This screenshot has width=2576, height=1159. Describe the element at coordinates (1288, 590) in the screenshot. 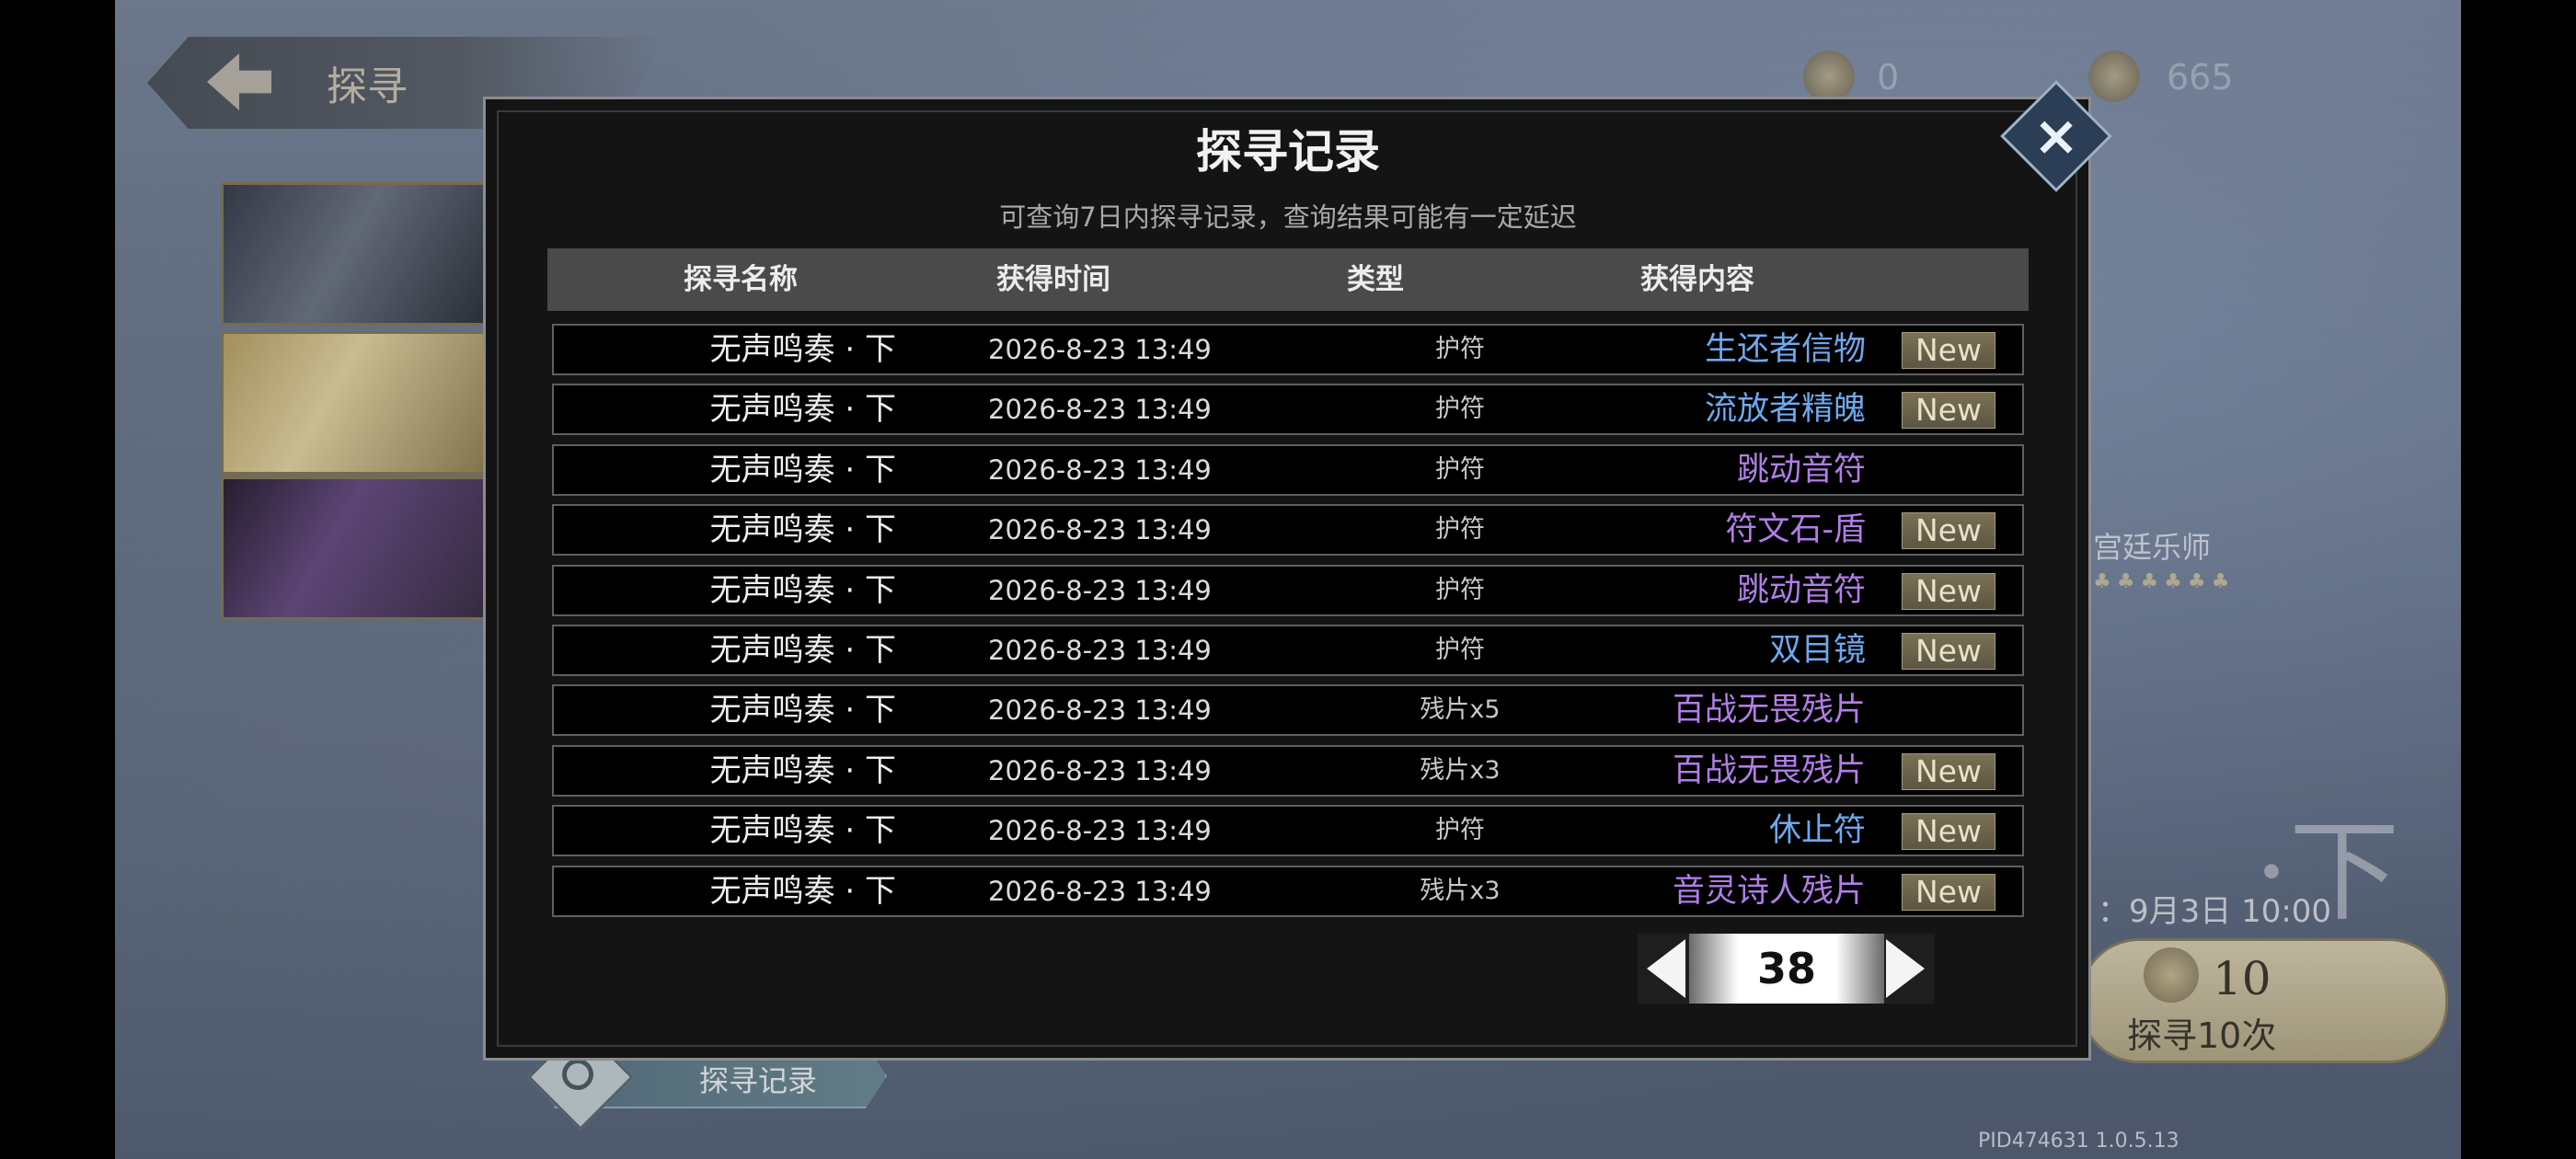

I see `table-row: 无声鸣奏 · 下 2026-8-23 13:49 护符 跳动音符 New` at that location.